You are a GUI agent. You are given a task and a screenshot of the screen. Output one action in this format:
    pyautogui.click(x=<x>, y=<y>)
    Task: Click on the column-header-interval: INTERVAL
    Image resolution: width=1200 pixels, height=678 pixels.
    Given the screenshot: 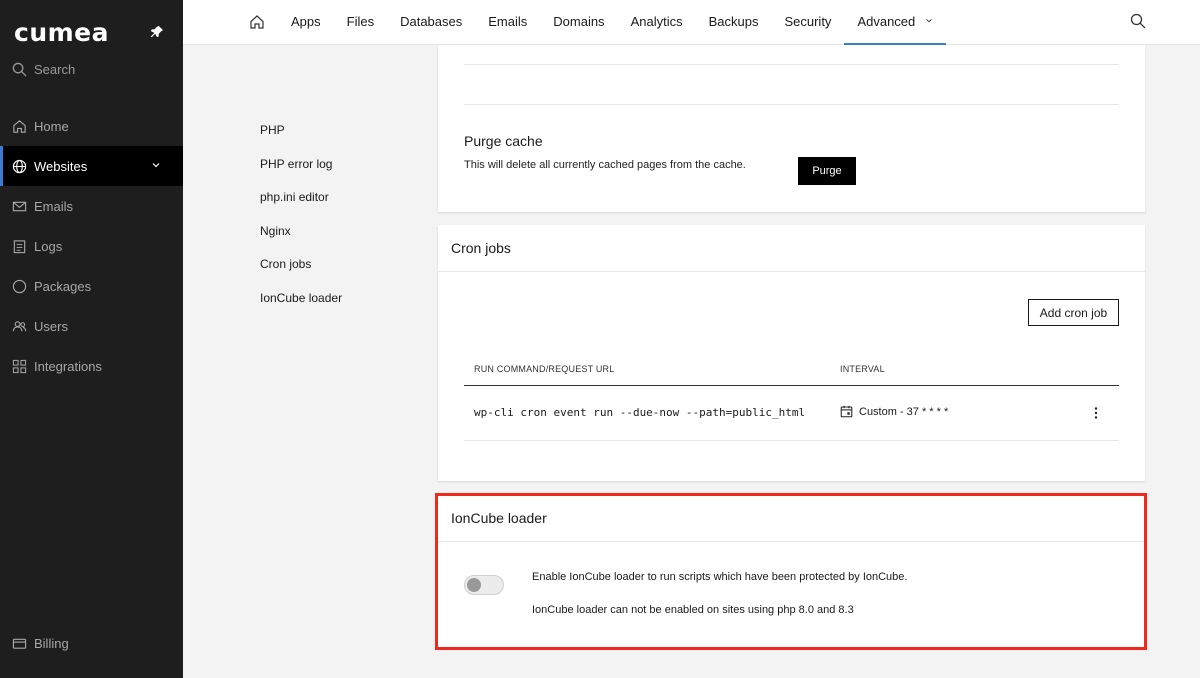 What is the action you would take?
    pyautogui.click(x=862, y=369)
    